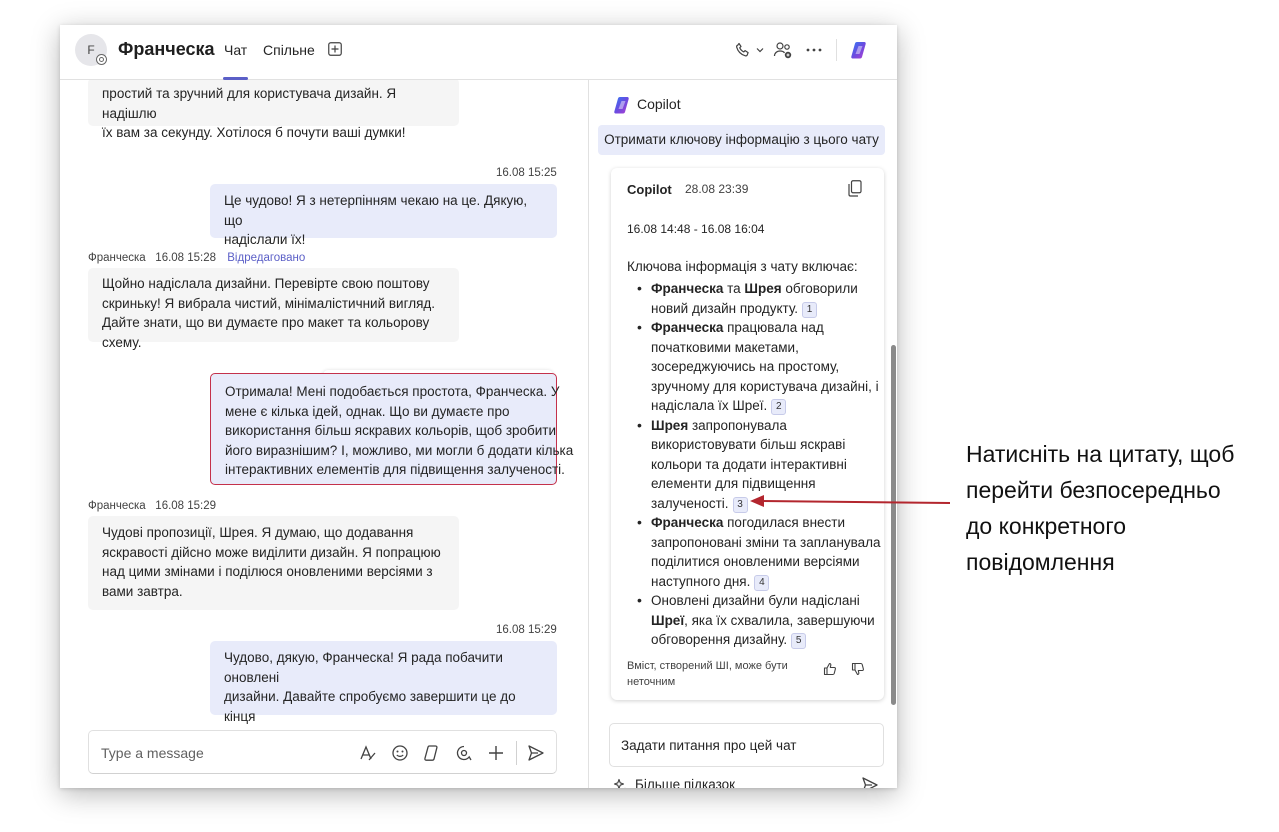  Describe the element at coordinates (1046, 526) in the screenshot. I see `annotation-line: до конкретного` at that location.